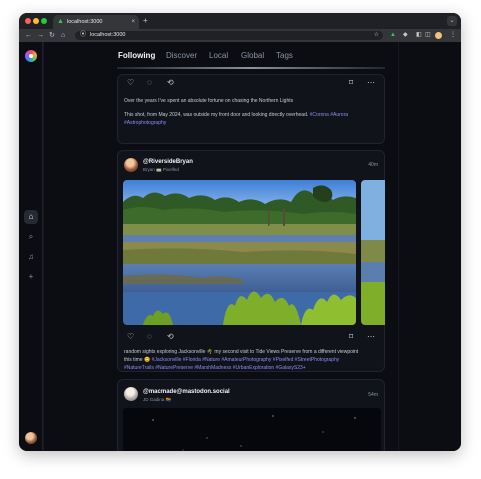 This screenshot has width=481, height=479. I want to click on reload-button: ↻, so click(52, 35).